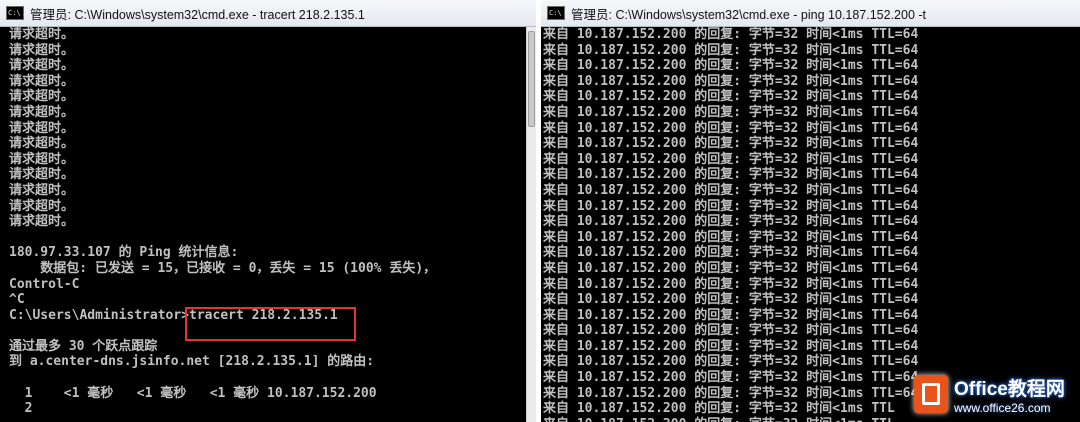  Describe the element at coordinates (83, 346) in the screenshot. I see `console-line: 通过最多 30 个跃点跟踪` at that location.